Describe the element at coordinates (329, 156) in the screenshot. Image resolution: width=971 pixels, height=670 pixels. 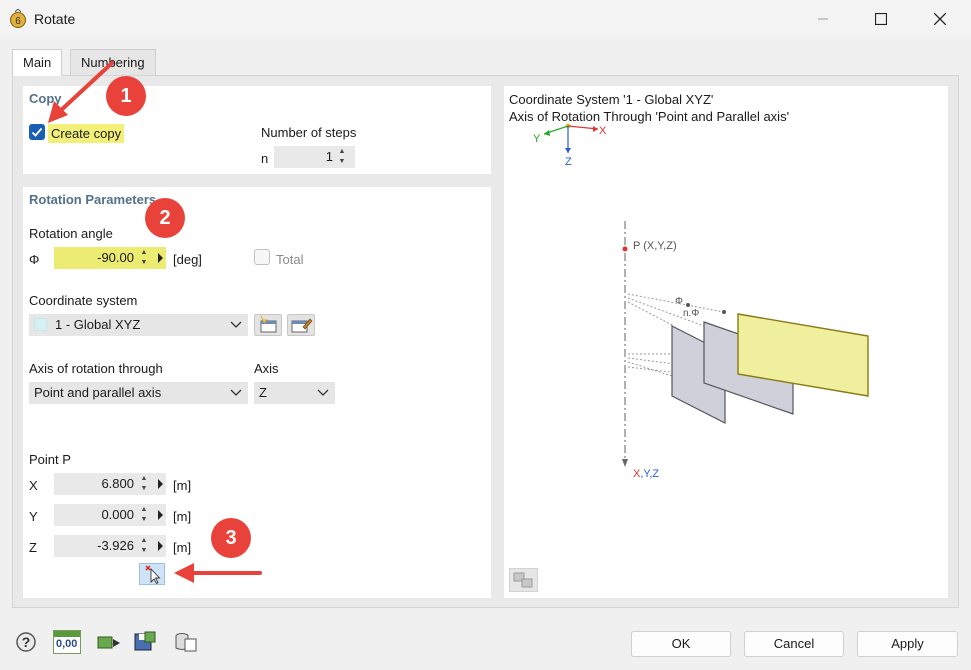
I see `steps-value: 1` at that location.